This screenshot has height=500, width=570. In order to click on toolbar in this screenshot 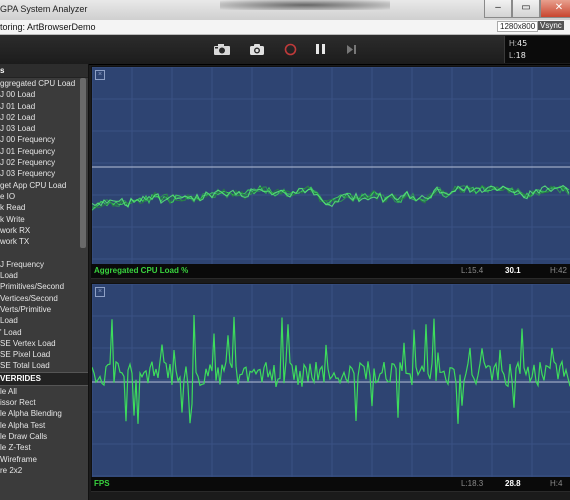, I will do `click(285, 50)`.